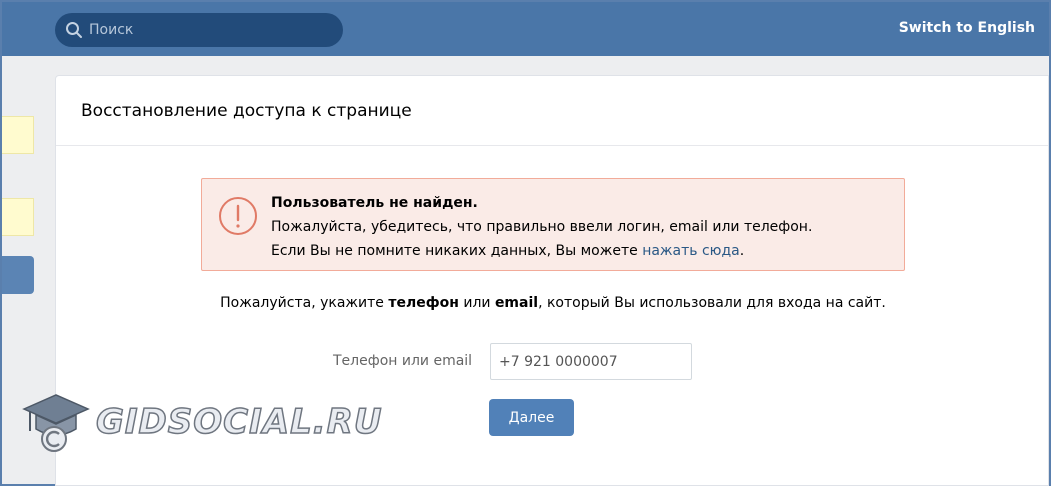  What do you see at coordinates (591, 361) in the screenshot?
I see `phone-email-input` at bounding box center [591, 361].